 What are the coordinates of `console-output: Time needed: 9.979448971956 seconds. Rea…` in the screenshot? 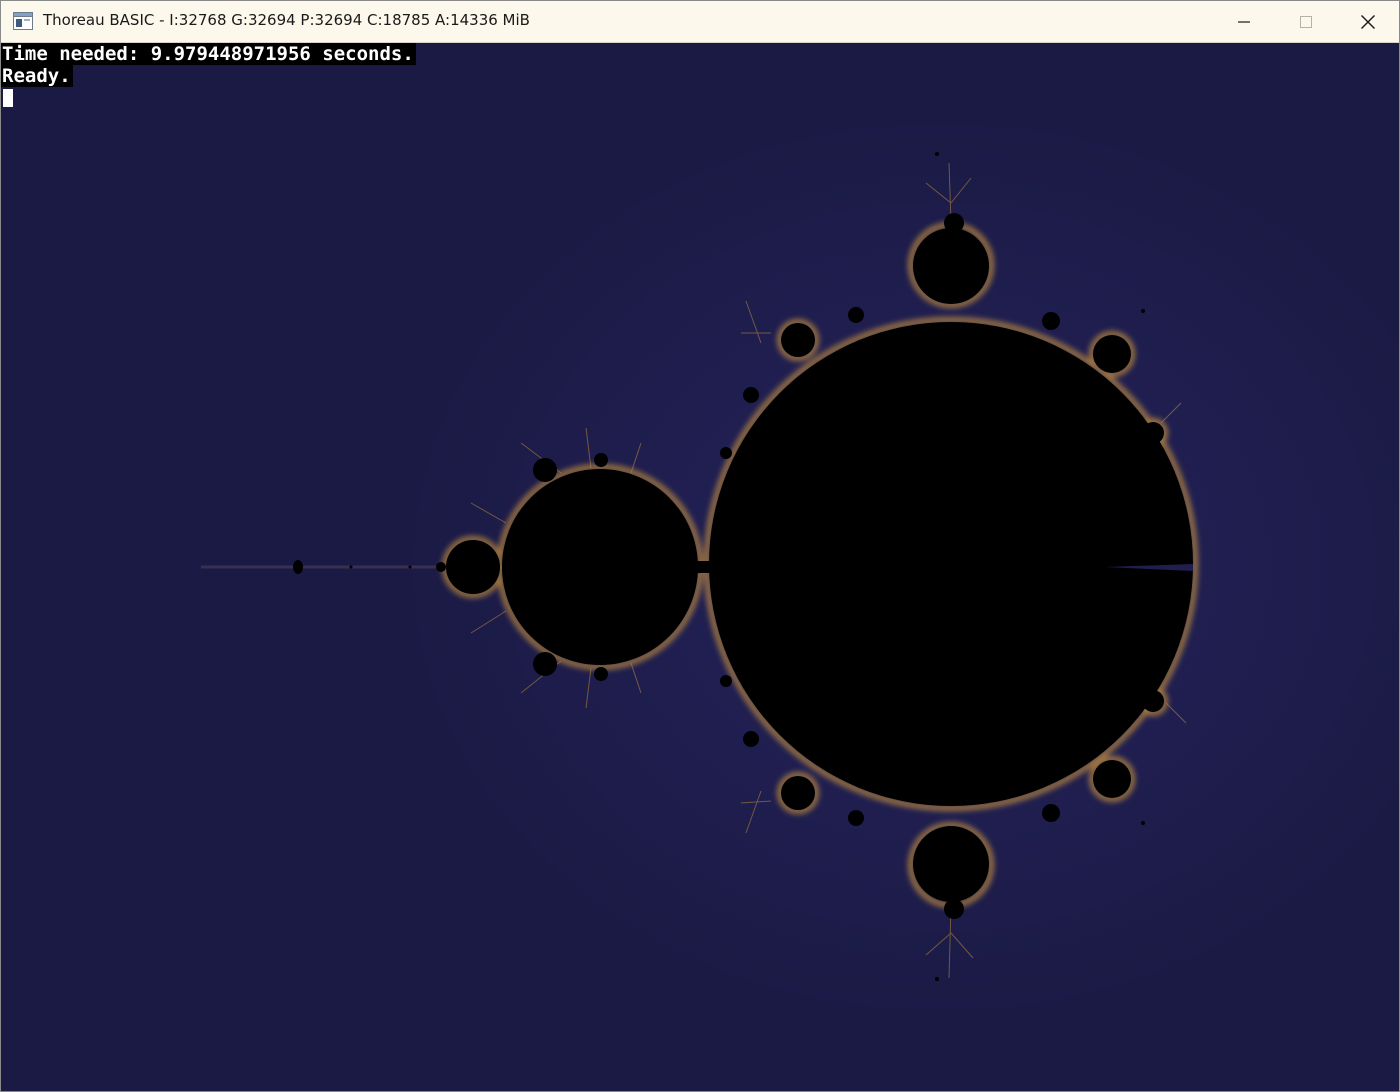 It's located at (208, 65).